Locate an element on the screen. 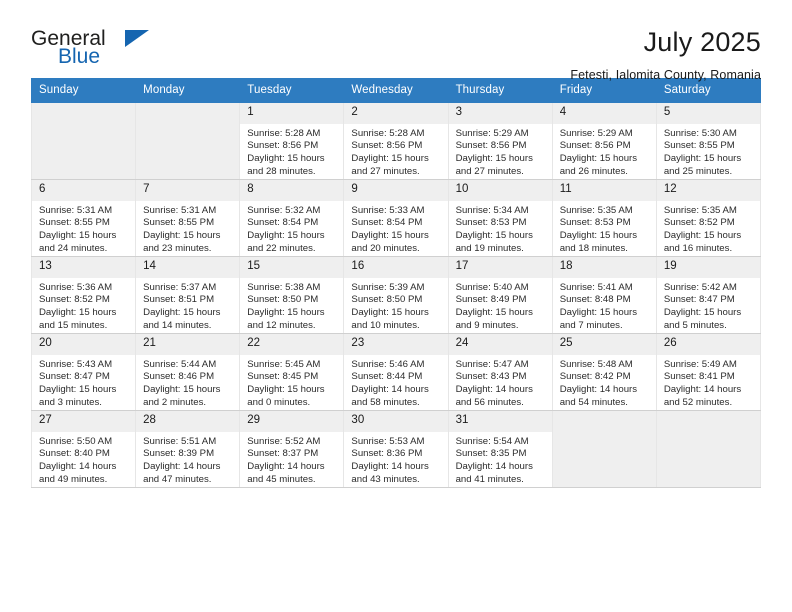 The image size is (792, 612). sunrise-time: Sunrise: 5:35 AM is located at coordinates (596, 210).